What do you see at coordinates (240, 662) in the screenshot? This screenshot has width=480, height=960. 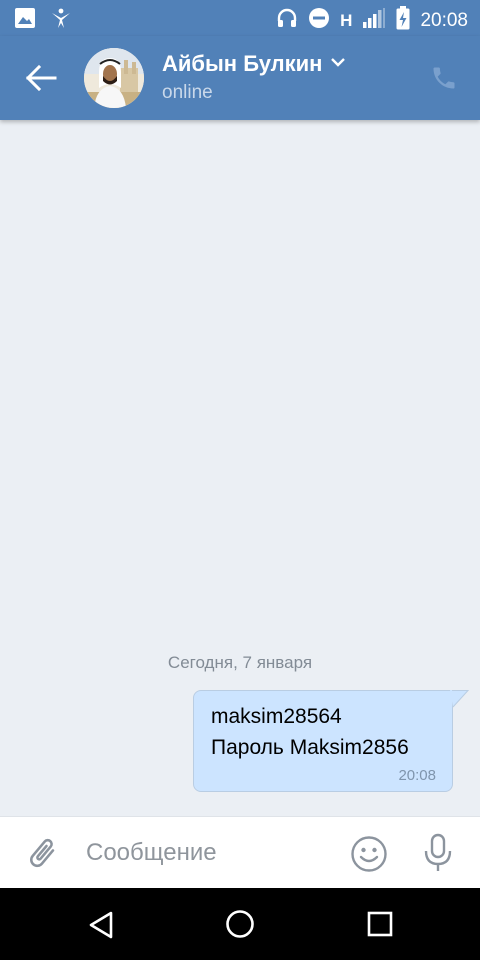 I see `date-separator: Сегодня, 7 января` at bounding box center [240, 662].